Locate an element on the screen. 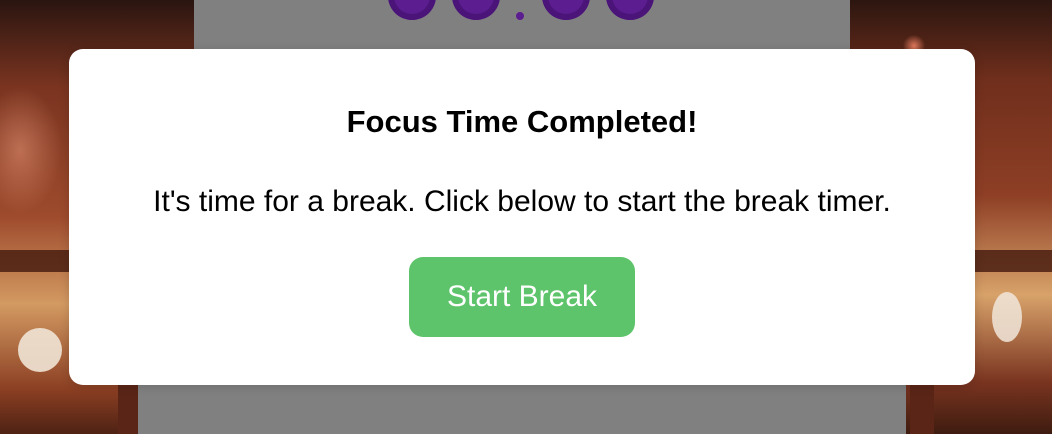 This screenshot has height=434, width=1052. dialog-title: Focus Time Completed! is located at coordinates (522, 121).